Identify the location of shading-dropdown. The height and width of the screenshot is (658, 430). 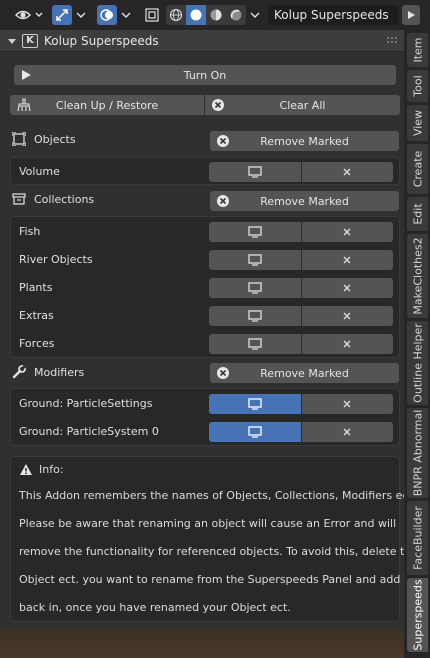
(255, 15).